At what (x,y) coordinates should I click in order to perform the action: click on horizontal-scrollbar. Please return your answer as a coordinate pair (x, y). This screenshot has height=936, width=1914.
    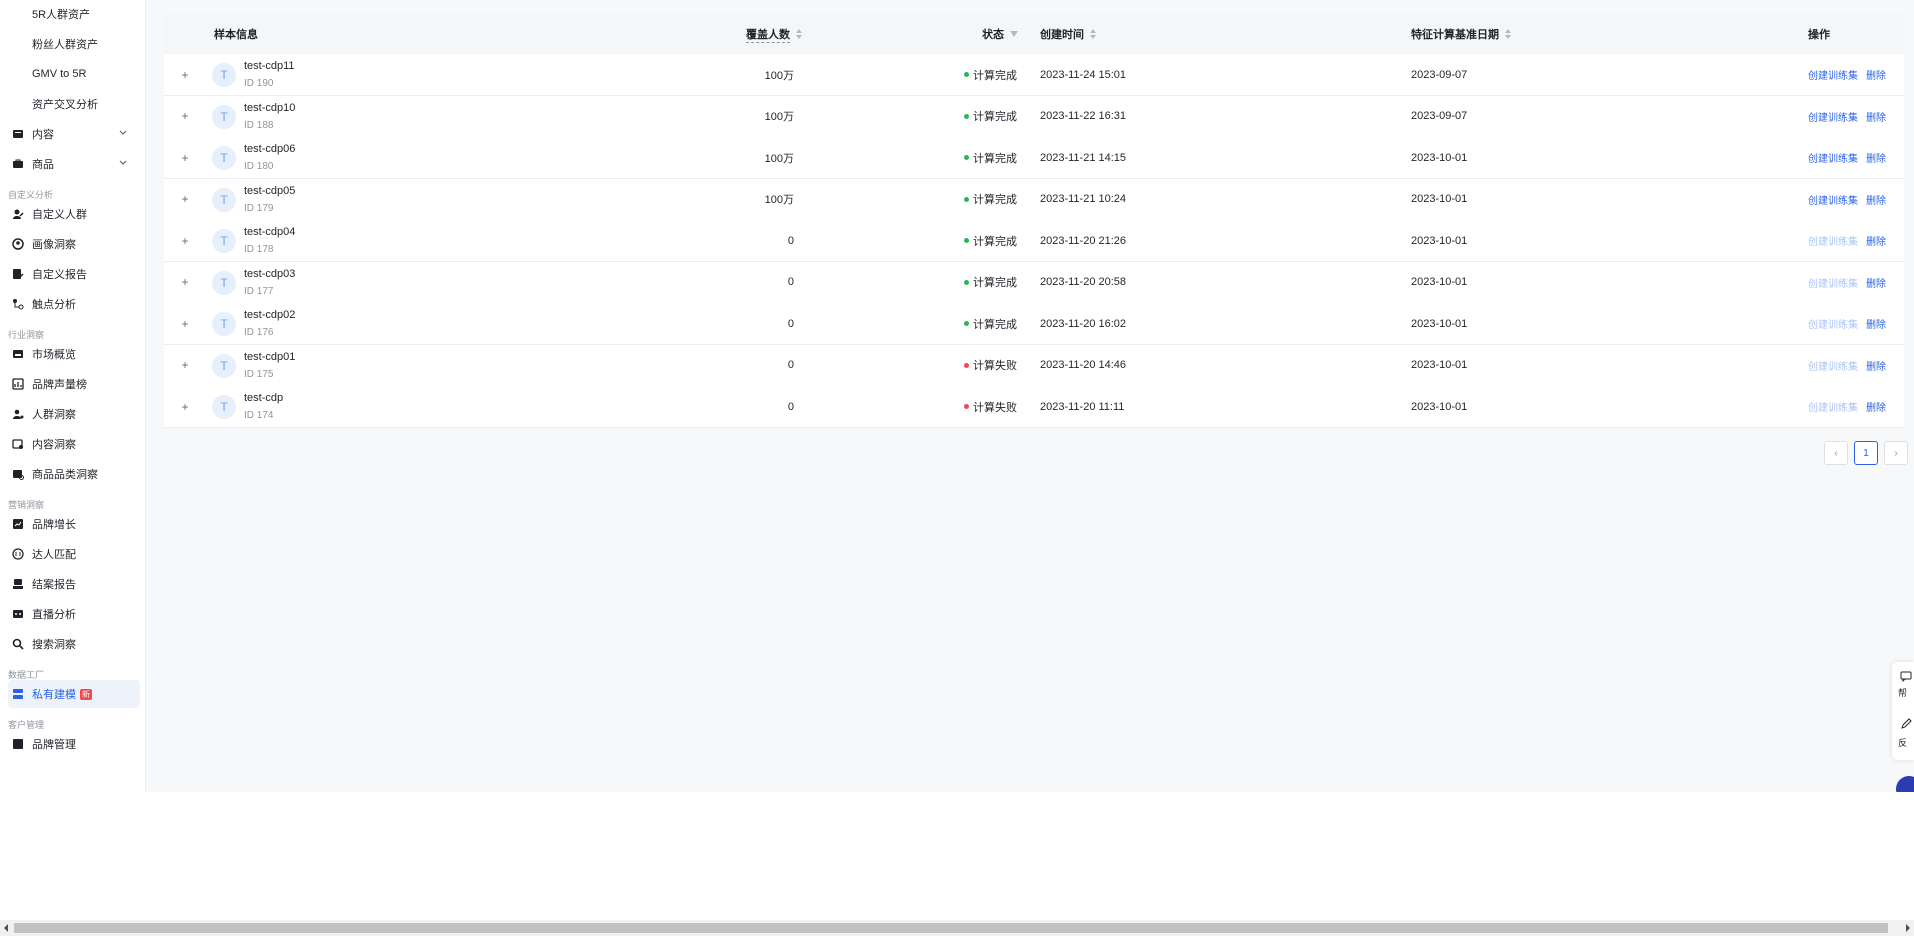
    Looking at the image, I should click on (957, 928).